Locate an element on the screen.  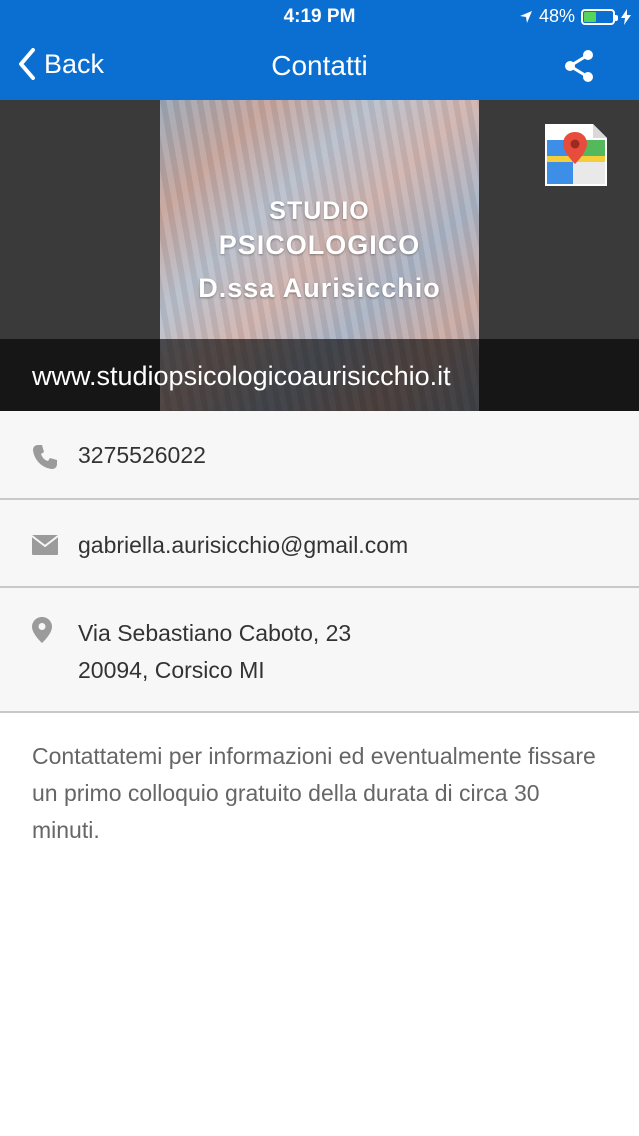
battery-percent: 48% is located at coordinates (556, 16).